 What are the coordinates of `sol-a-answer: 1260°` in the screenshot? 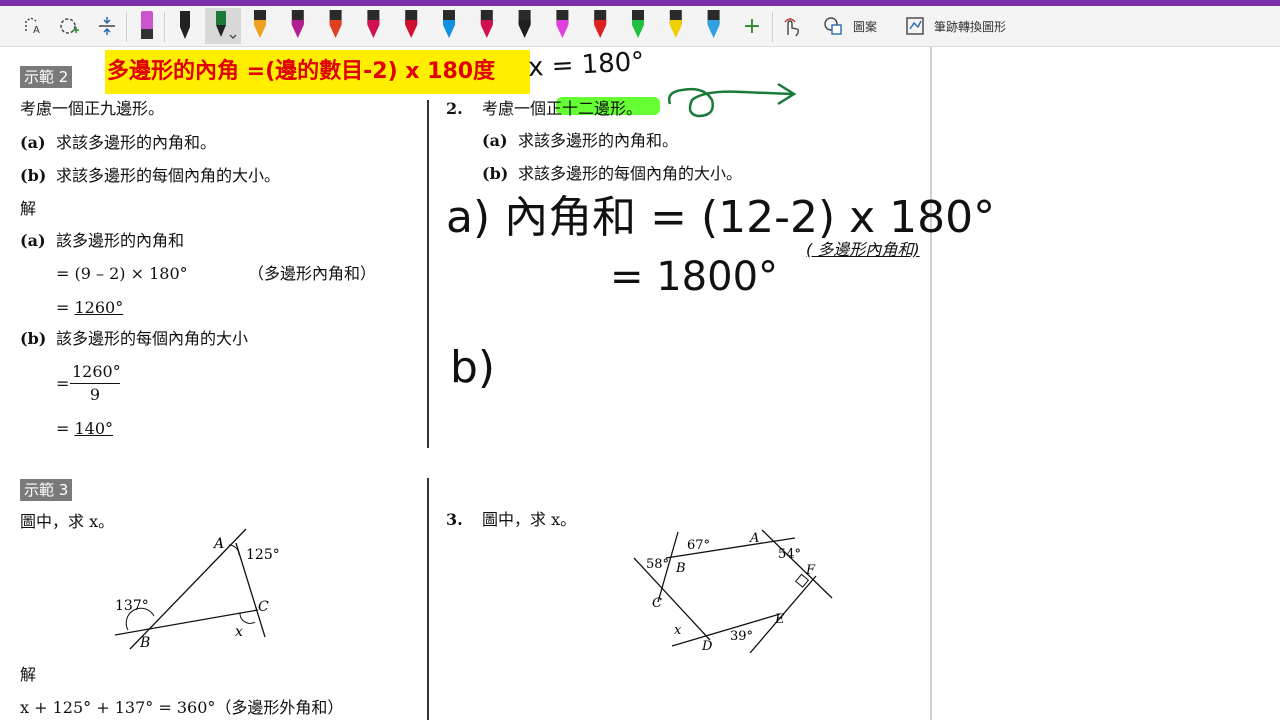 It's located at (99, 307).